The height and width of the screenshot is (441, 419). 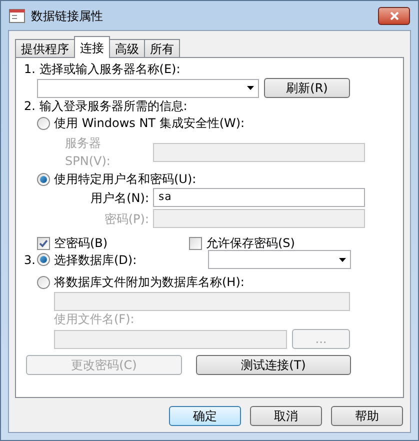 What do you see at coordinates (259, 197) in the screenshot?
I see `input-field: sa` at bounding box center [259, 197].